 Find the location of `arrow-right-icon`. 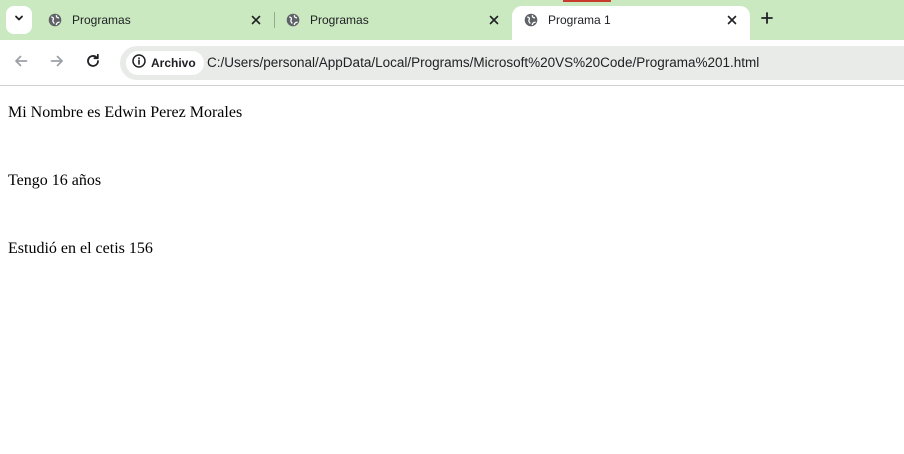

arrow-right-icon is located at coordinates (57, 63).